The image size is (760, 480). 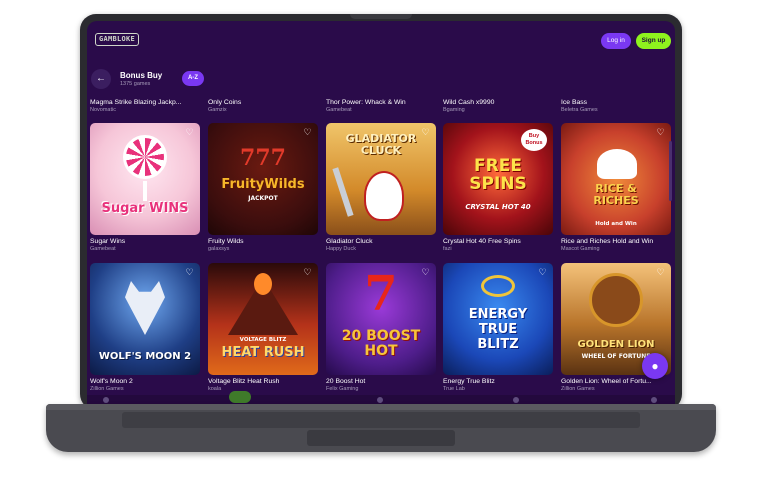 What do you see at coordinates (366, 102) in the screenshot?
I see `game-name: Thor Power: Whack & Win` at bounding box center [366, 102].